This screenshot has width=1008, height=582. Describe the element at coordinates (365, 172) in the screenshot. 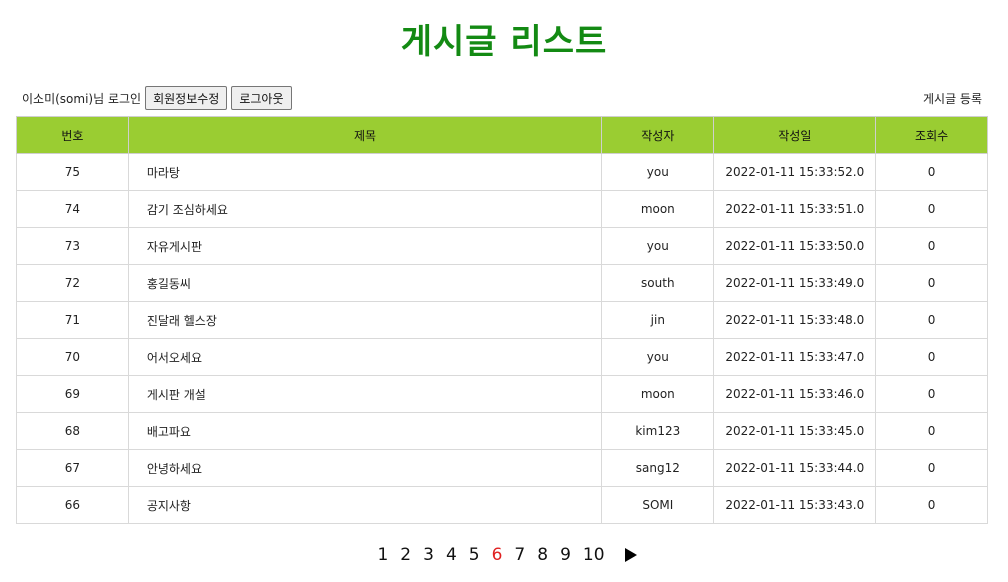

I see `cell-title: 마라탕` at that location.